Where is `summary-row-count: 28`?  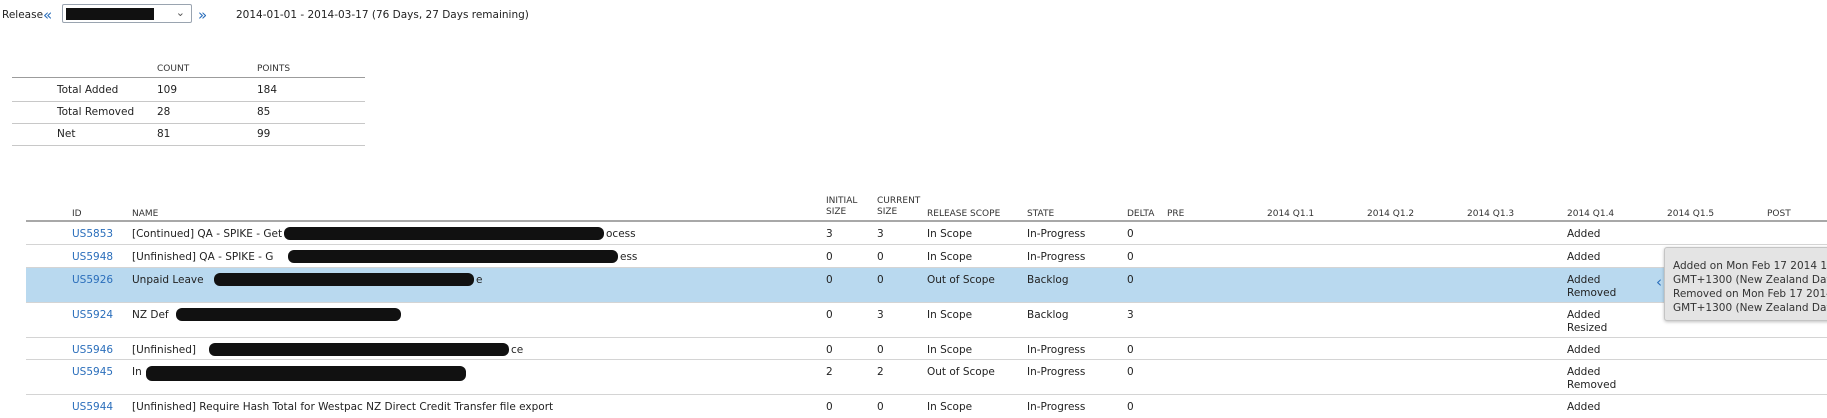
summary-row-count: 28 is located at coordinates (164, 112).